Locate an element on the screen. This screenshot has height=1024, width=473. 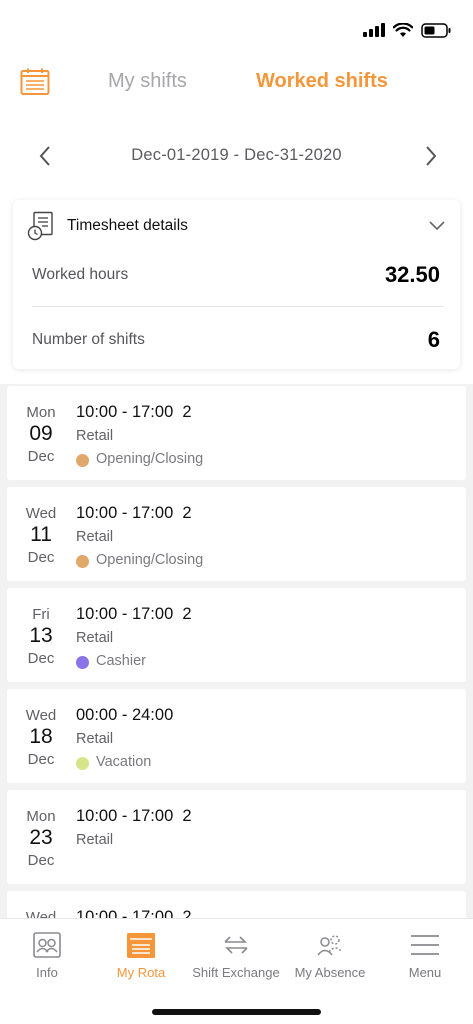
divider is located at coordinates (238, 306).